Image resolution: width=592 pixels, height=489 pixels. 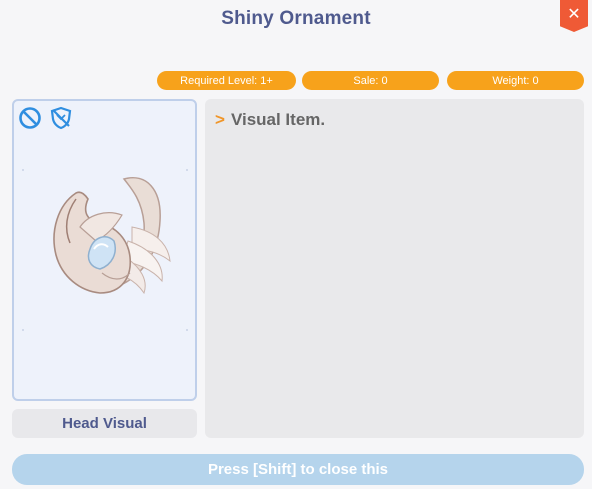 I want to click on weight-badge: Weight: 0, so click(x=515, y=80).